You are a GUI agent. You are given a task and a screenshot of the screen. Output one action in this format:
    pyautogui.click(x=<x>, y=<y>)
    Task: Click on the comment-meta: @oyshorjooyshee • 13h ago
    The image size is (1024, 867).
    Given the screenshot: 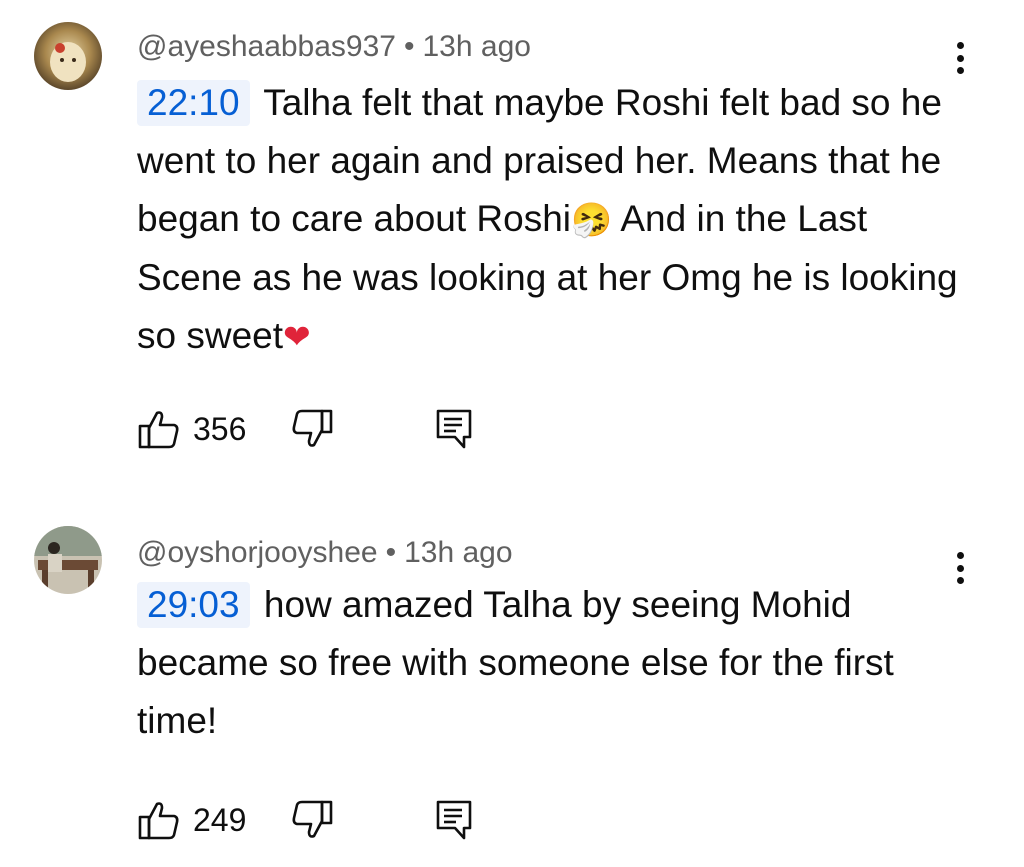 What is the action you would take?
    pyautogui.click(x=325, y=553)
    